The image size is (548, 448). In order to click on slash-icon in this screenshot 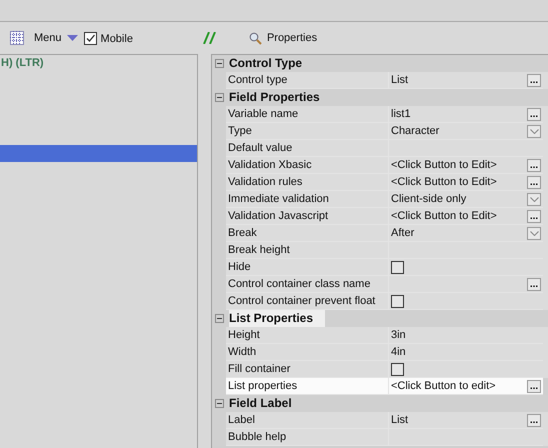, I will do `click(209, 38)`.